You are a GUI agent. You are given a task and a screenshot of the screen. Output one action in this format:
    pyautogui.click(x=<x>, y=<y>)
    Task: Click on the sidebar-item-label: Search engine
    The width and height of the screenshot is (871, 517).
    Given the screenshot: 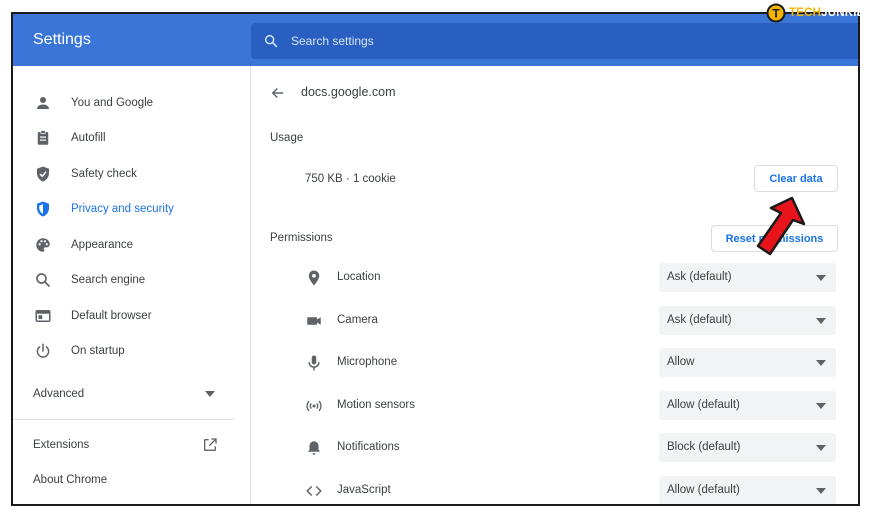 What is the action you would take?
    pyautogui.click(x=108, y=280)
    